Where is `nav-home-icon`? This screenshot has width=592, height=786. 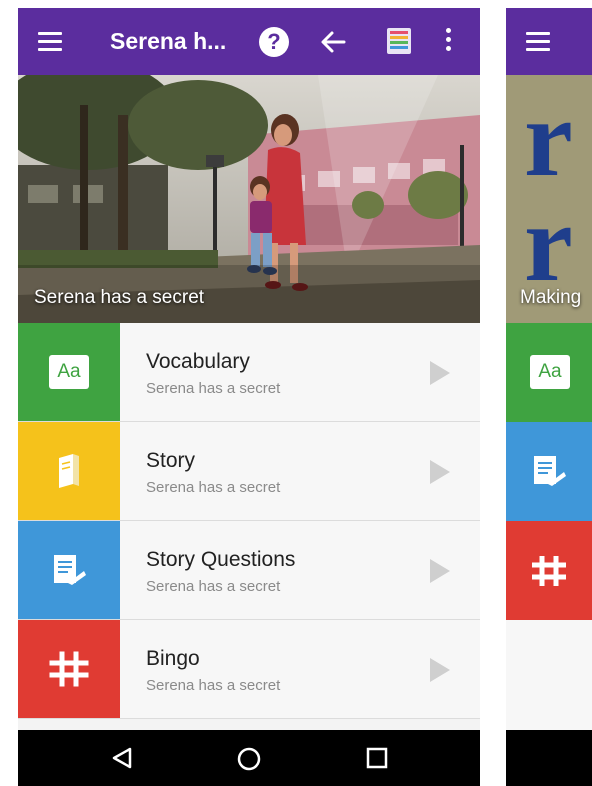
nav-home-icon is located at coordinates (249, 759).